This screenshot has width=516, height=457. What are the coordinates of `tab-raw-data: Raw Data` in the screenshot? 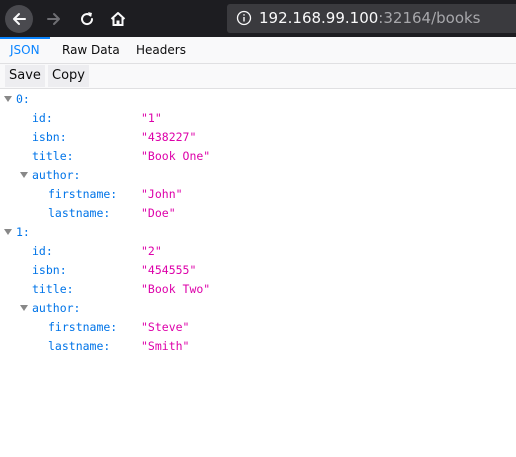 It's located at (91, 50).